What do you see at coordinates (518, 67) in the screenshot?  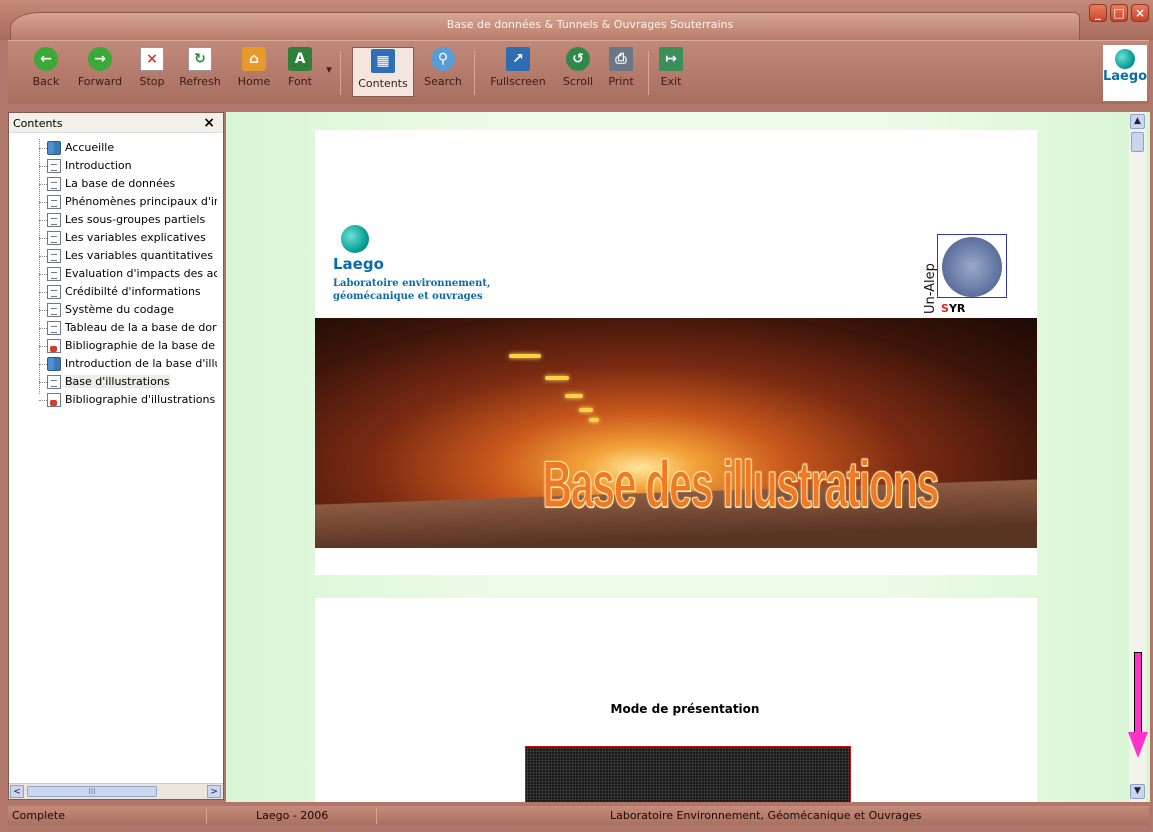 I see `fullscreen-button: ↗ Fullscreen` at bounding box center [518, 67].